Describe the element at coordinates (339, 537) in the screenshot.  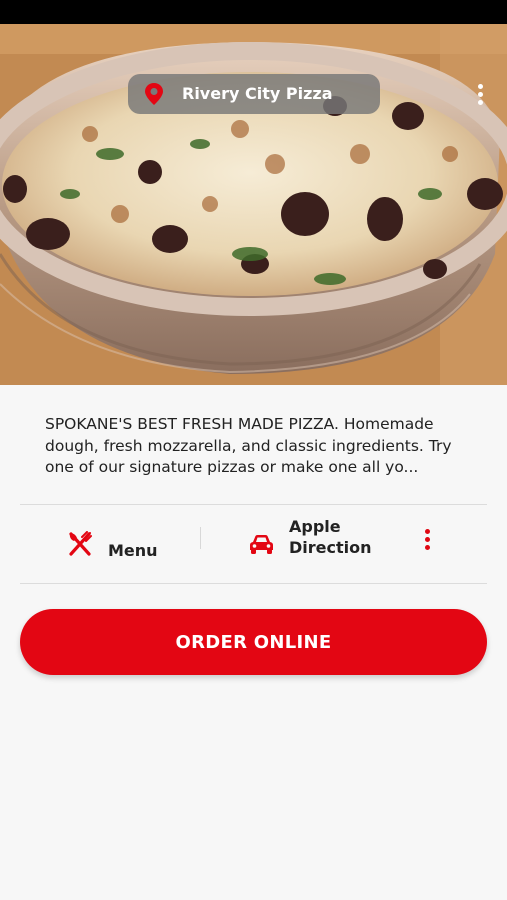
I see `direction-label: Apple Direction` at that location.